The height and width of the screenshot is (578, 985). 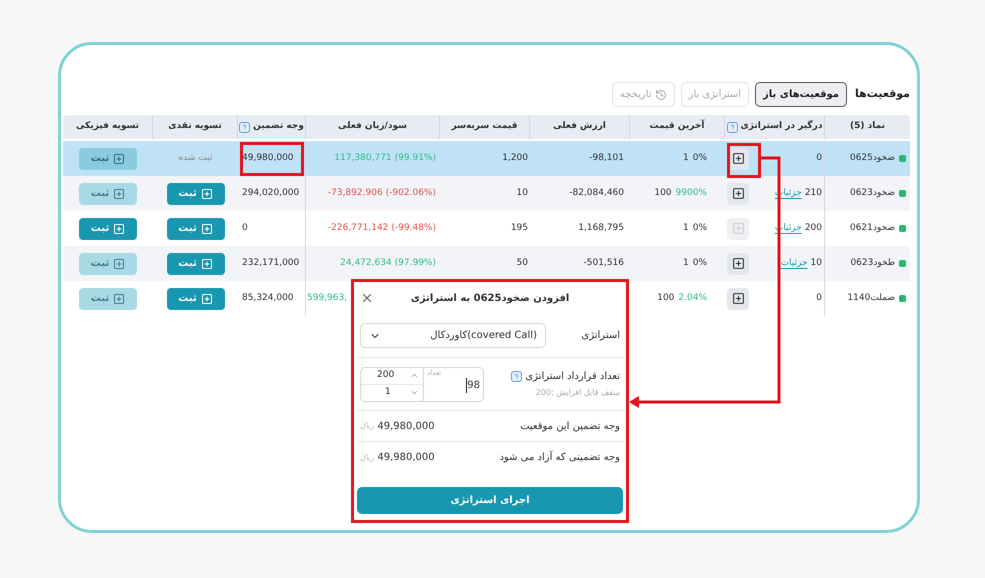 I want to click on table-cell-text: ضخود0623, so click(x=872, y=193).